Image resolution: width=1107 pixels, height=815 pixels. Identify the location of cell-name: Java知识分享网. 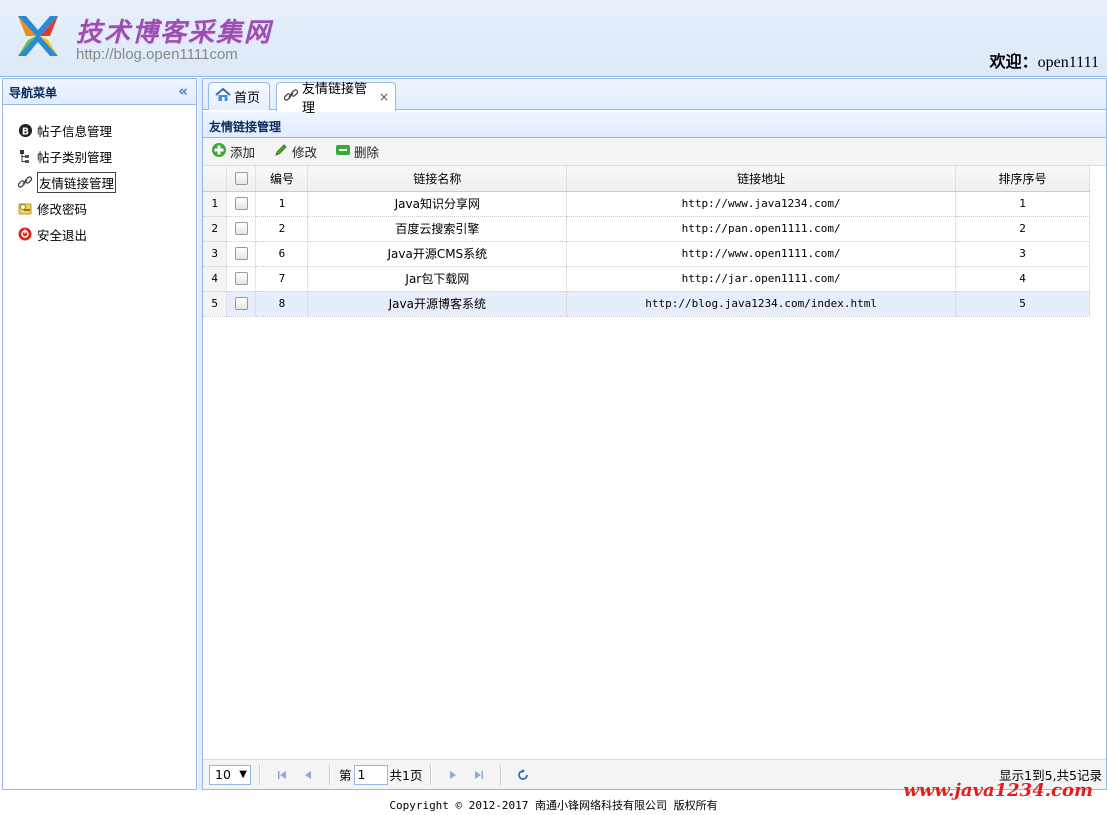
(437, 204).